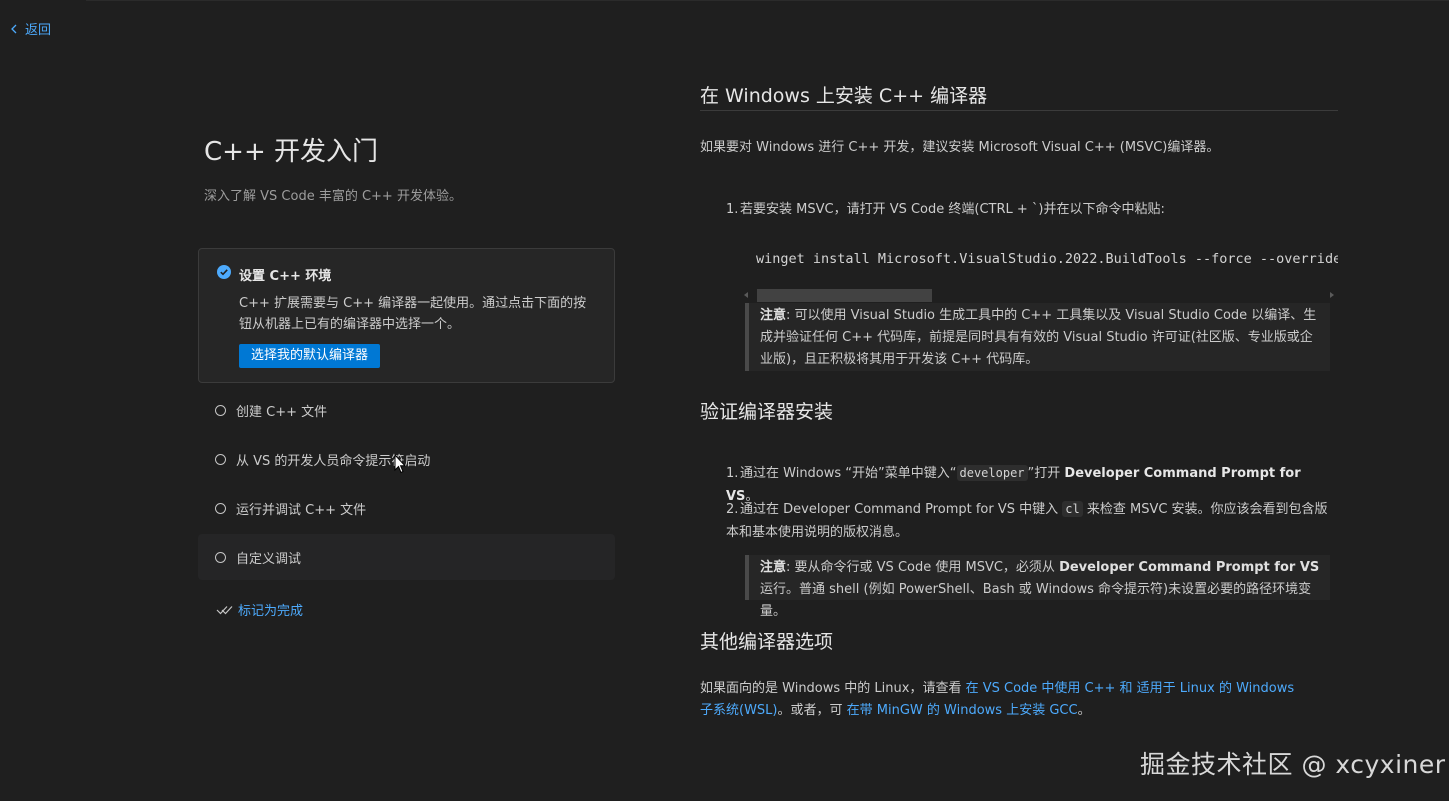  What do you see at coordinates (282, 412) in the screenshot?
I see `step-label: 创建 C++ 文件` at bounding box center [282, 412].